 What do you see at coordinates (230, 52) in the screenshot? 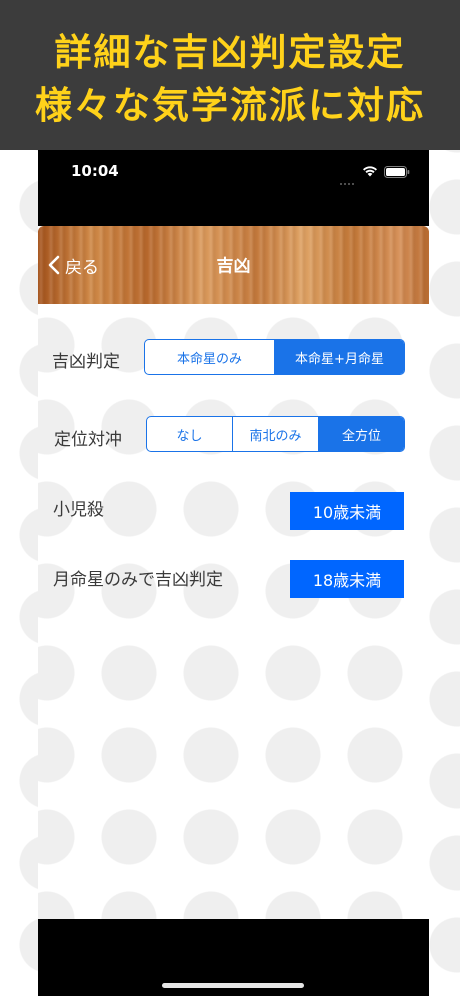
I see `promo-line-1: 詳細な吉凶判定設定` at bounding box center [230, 52].